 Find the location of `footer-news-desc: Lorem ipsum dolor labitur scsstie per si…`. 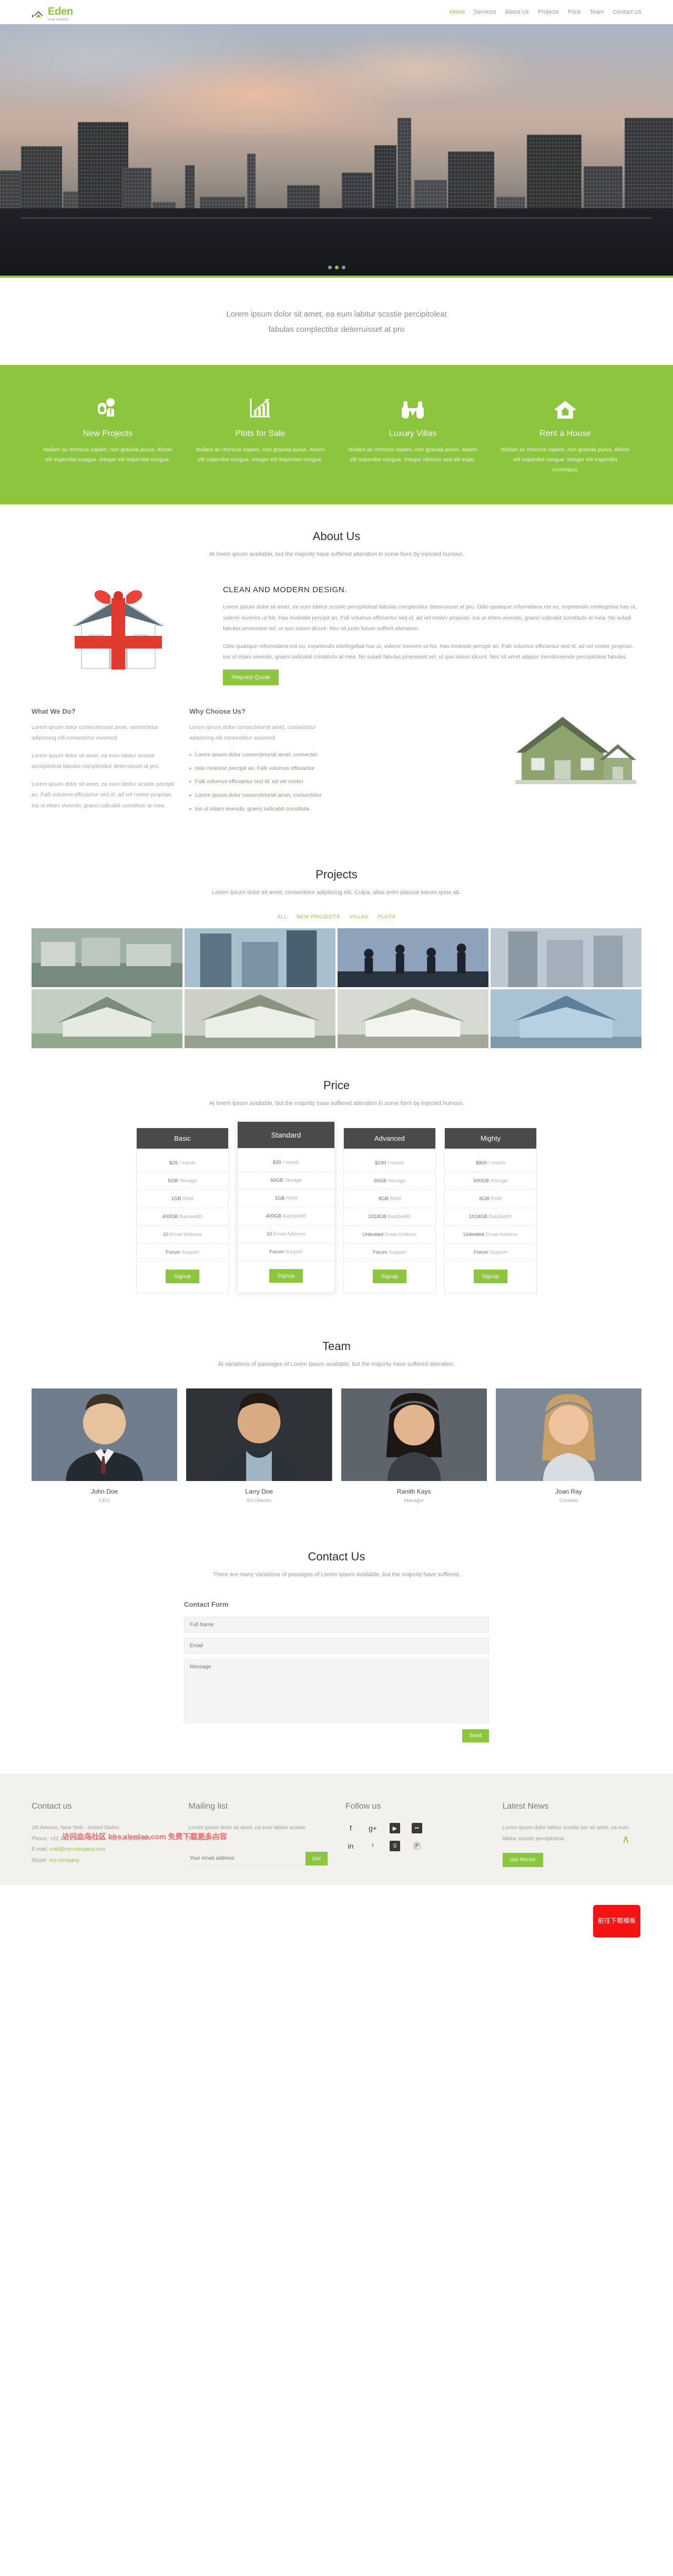

footer-news-desc: Lorem ipsum dolor labitur scsstie per si… is located at coordinates (565, 1833).